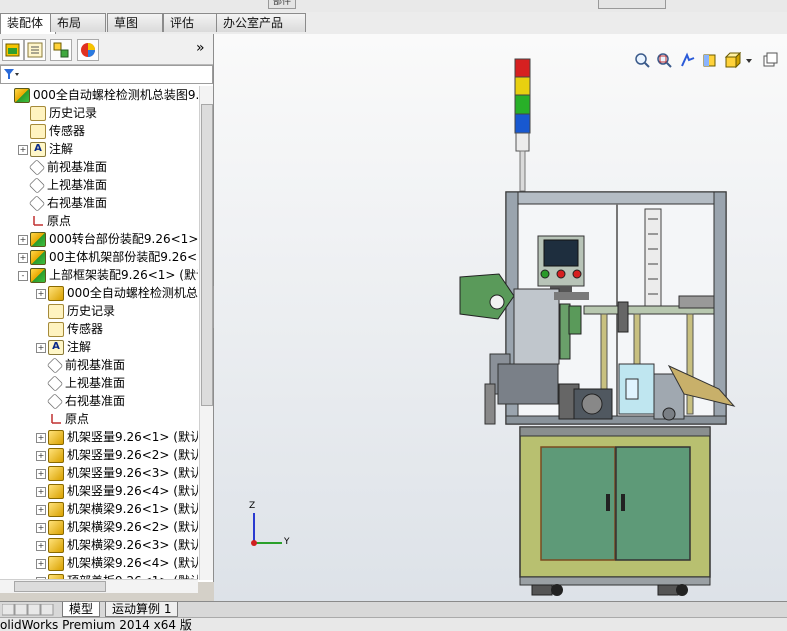 The image size is (787, 631). Describe the element at coordinates (59, 221) in the screenshot. I see `tree-item-label: 原点` at that location.